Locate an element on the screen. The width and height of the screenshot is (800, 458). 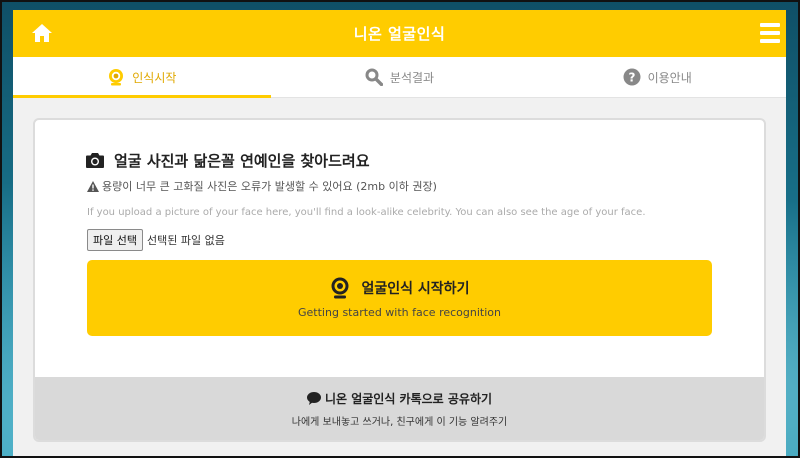
hamburger-menu-icon is located at coordinates (770, 25).